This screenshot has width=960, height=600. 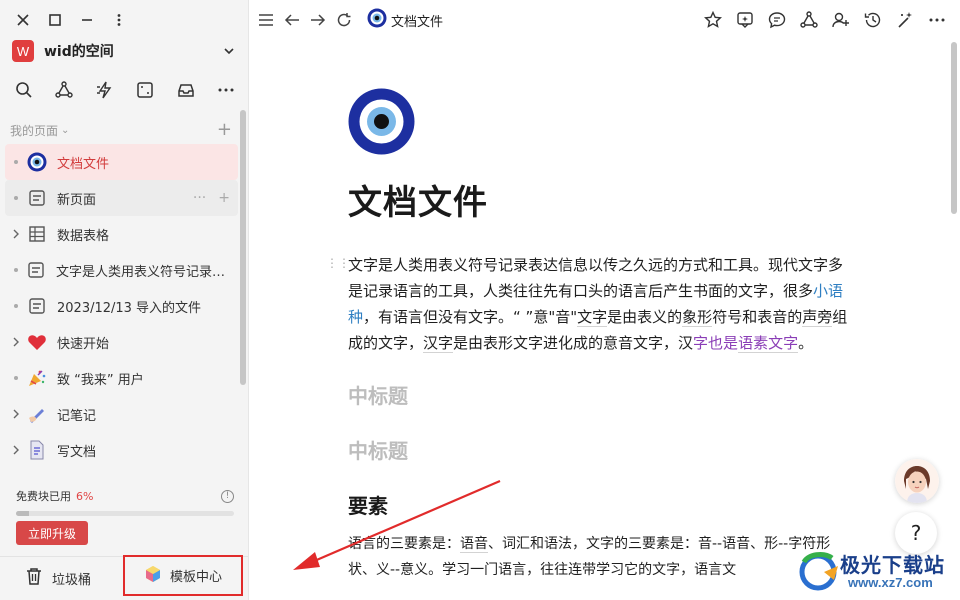 I want to click on quota-bar-fill, so click(x=23, y=513).